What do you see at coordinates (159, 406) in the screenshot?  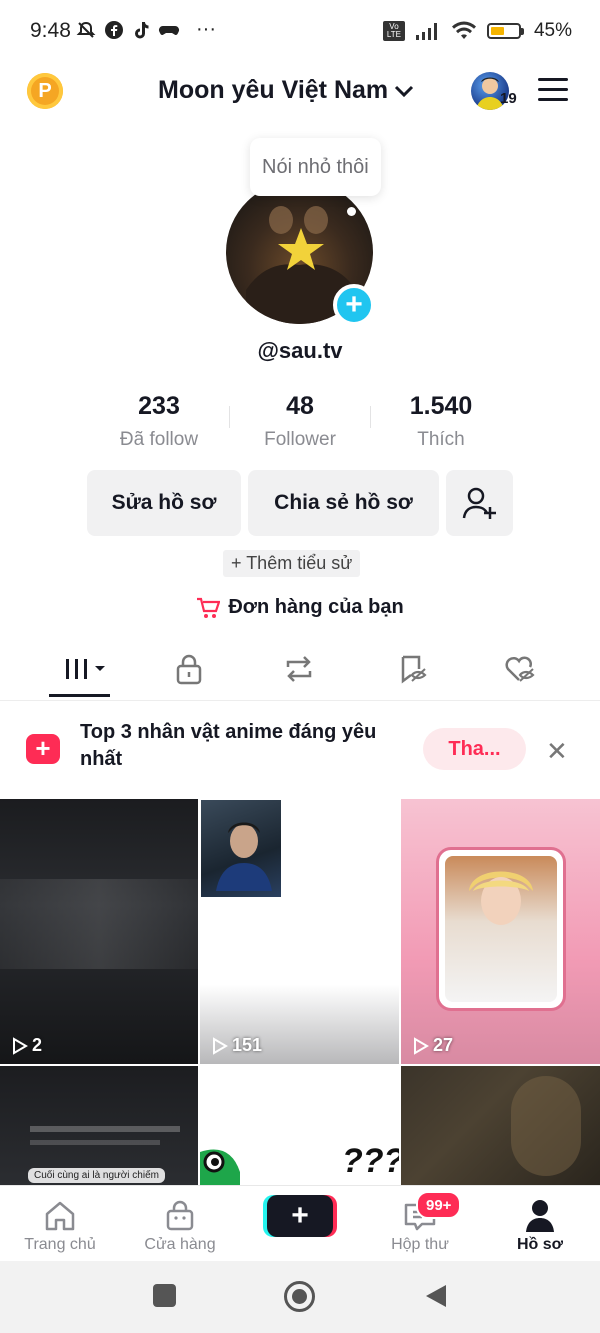 I see `stat-following-value: 233` at bounding box center [159, 406].